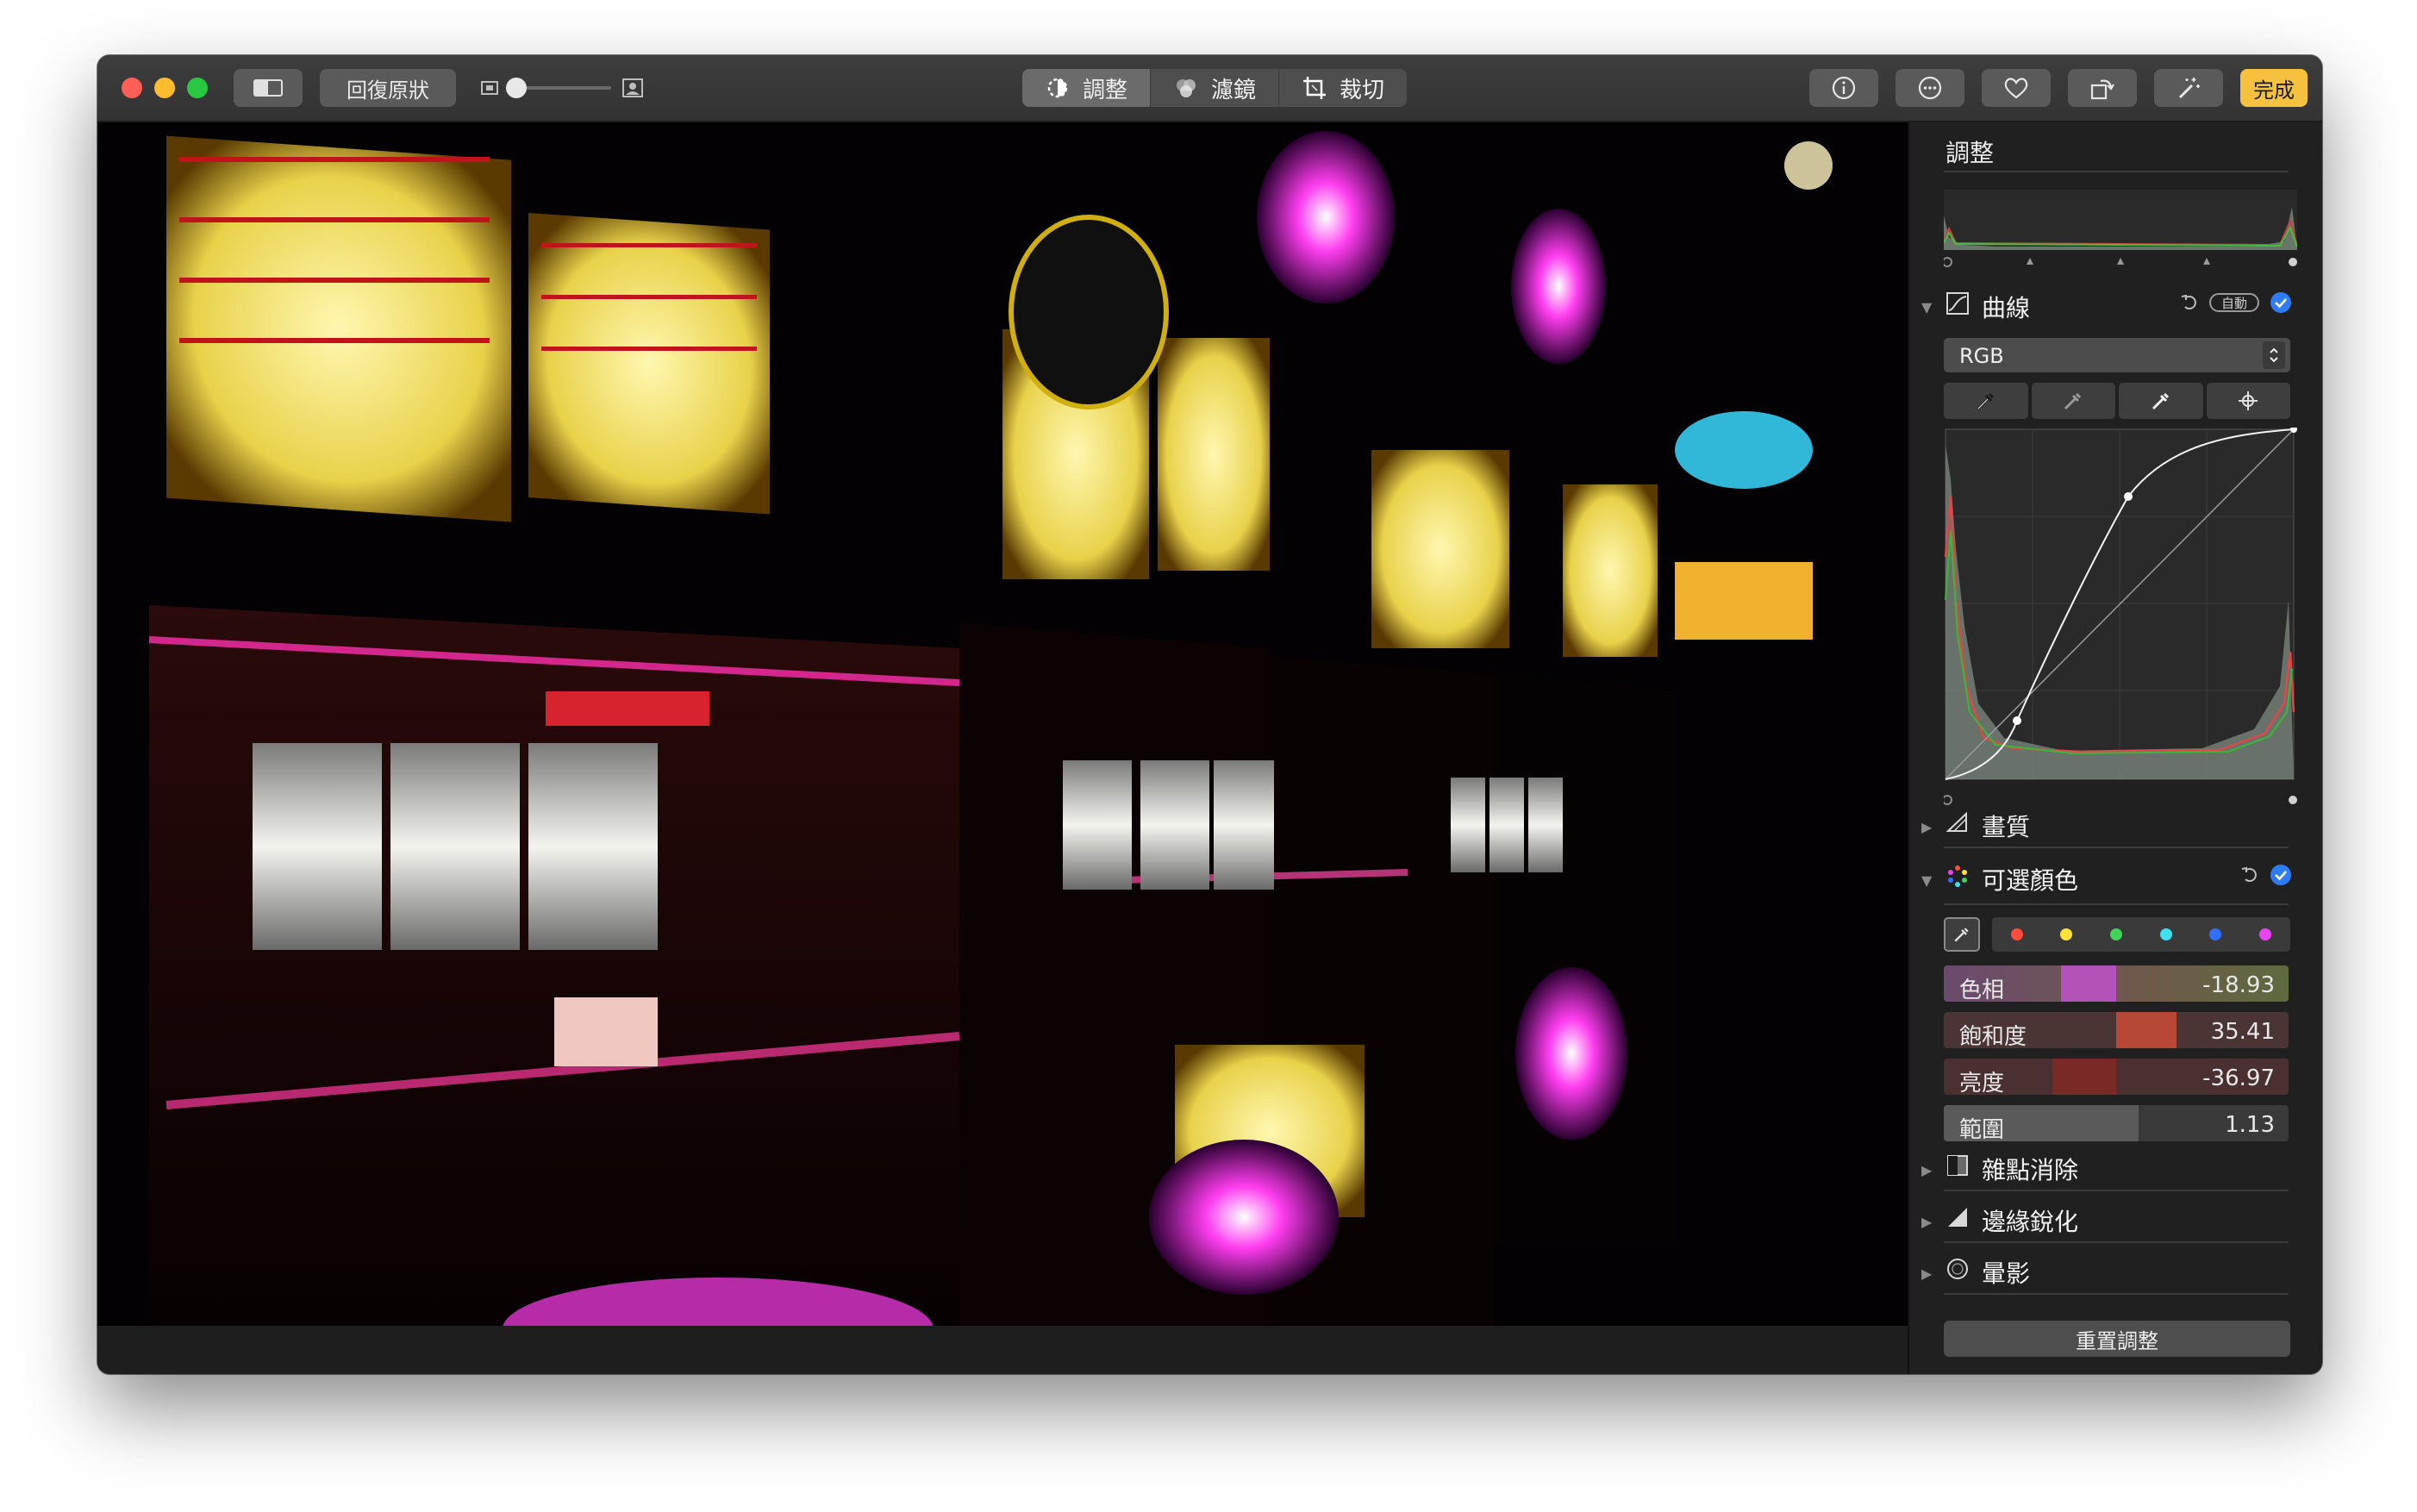 The image size is (2417, 1512). I want to click on compare-icon, so click(268, 88).